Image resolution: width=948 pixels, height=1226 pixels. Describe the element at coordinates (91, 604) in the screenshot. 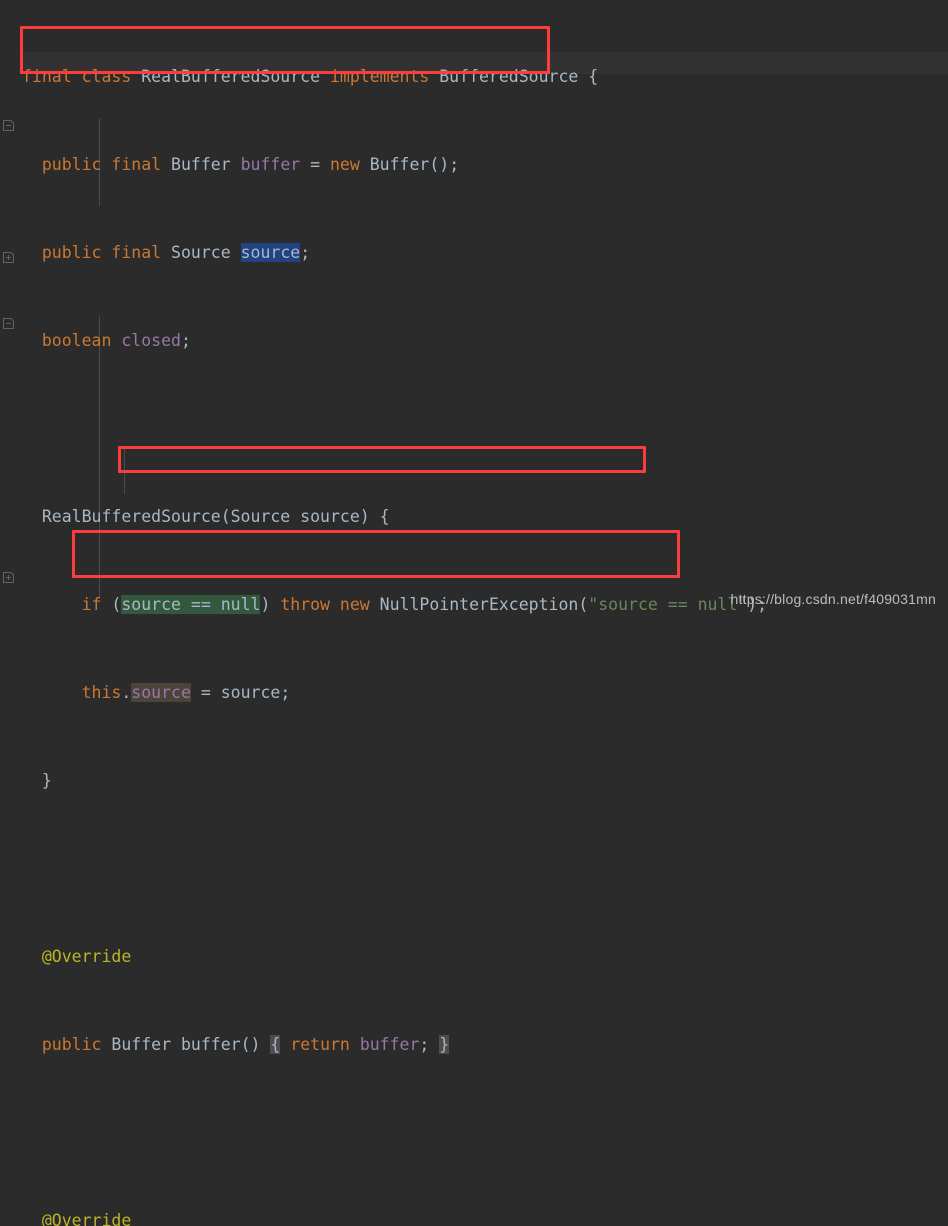

I see `token-keyword: if` at that location.